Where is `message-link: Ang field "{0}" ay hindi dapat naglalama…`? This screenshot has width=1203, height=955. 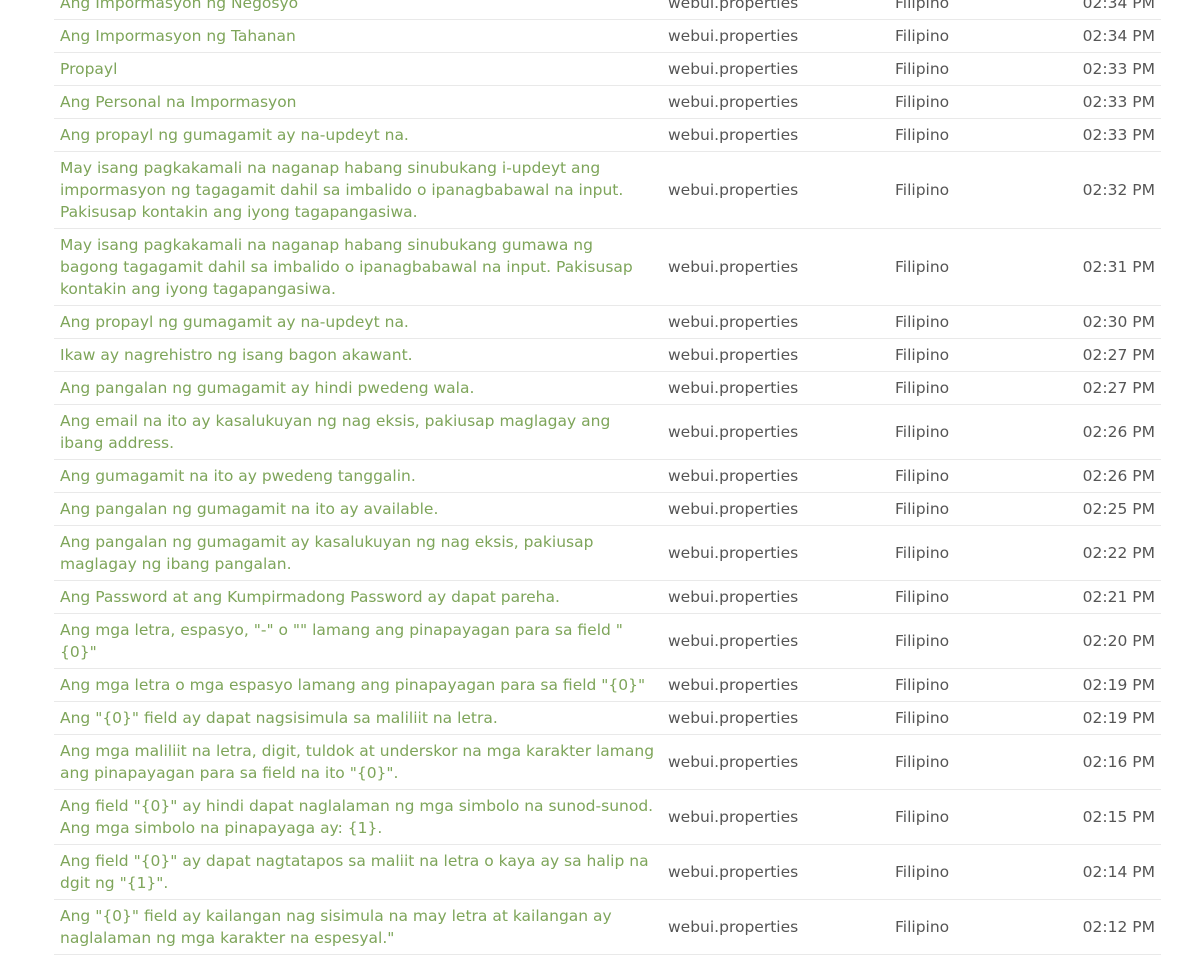 message-link: Ang field "{0}" ay hindi dapat naglalama… is located at coordinates (358, 817).